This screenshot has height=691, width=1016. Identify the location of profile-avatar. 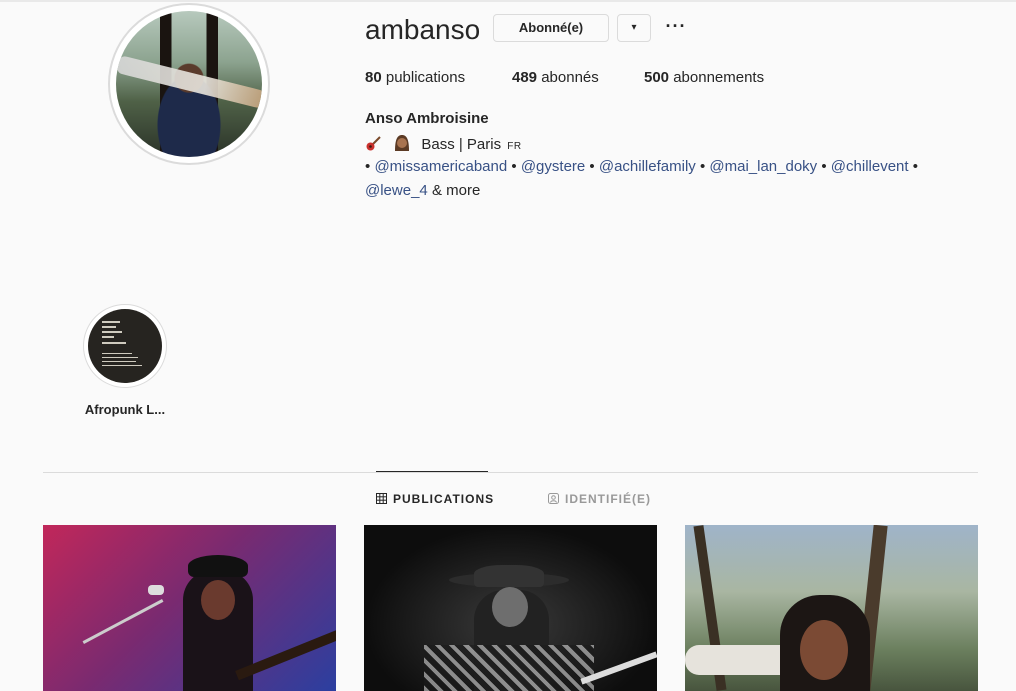
(189, 84).